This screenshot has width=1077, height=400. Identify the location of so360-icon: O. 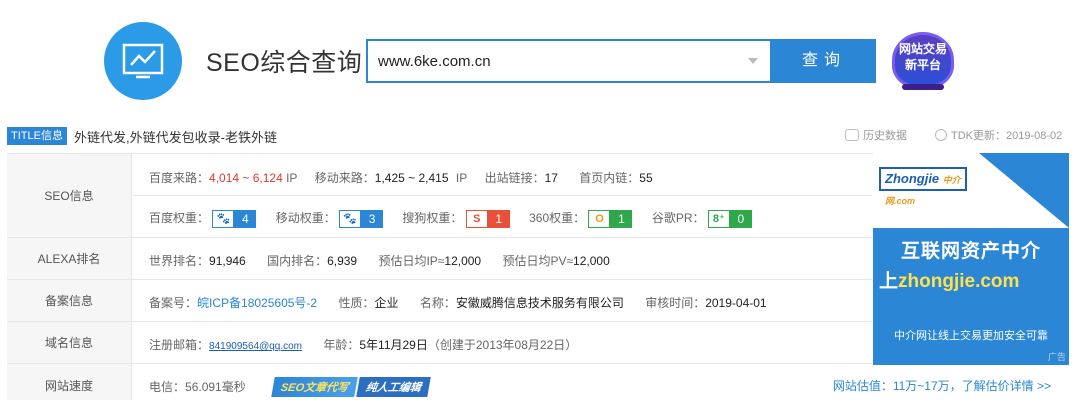
(599, 218).